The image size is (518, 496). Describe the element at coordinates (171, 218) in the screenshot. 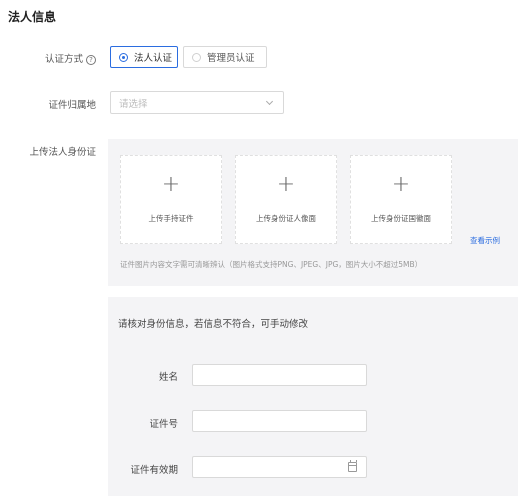

I see `upload-card-label: 上传手持证件` at that location.